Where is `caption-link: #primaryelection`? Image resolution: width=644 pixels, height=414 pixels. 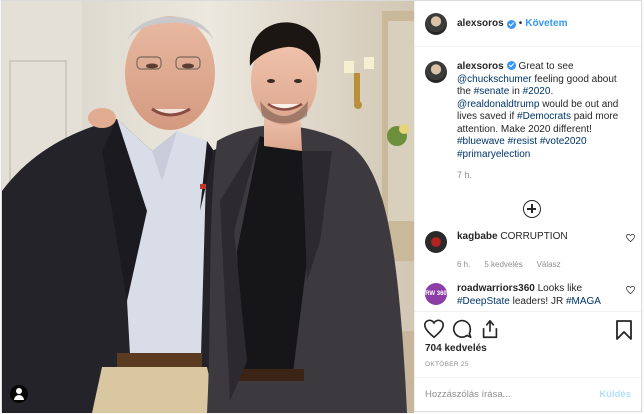
caption-link: #primaryelection is located at coordinates (493, 154).